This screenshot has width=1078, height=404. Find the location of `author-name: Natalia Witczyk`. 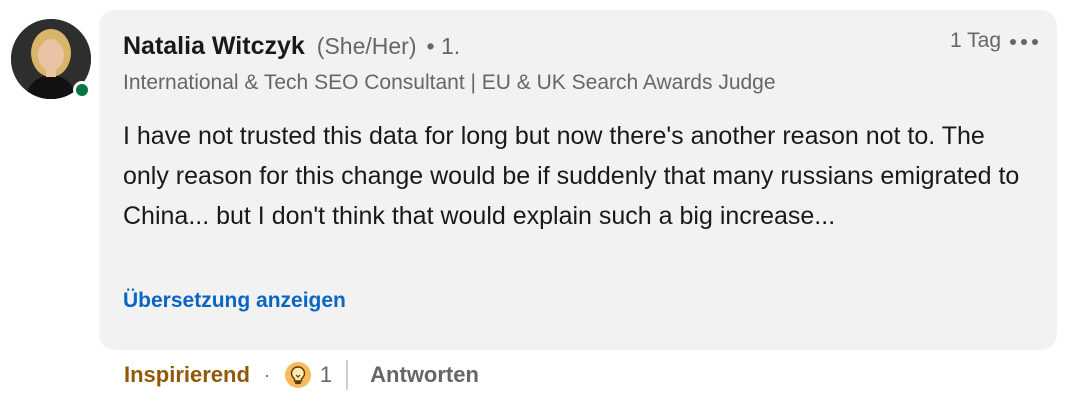

author-name: Natalia Witczyk is located at coordinates (214, 46).